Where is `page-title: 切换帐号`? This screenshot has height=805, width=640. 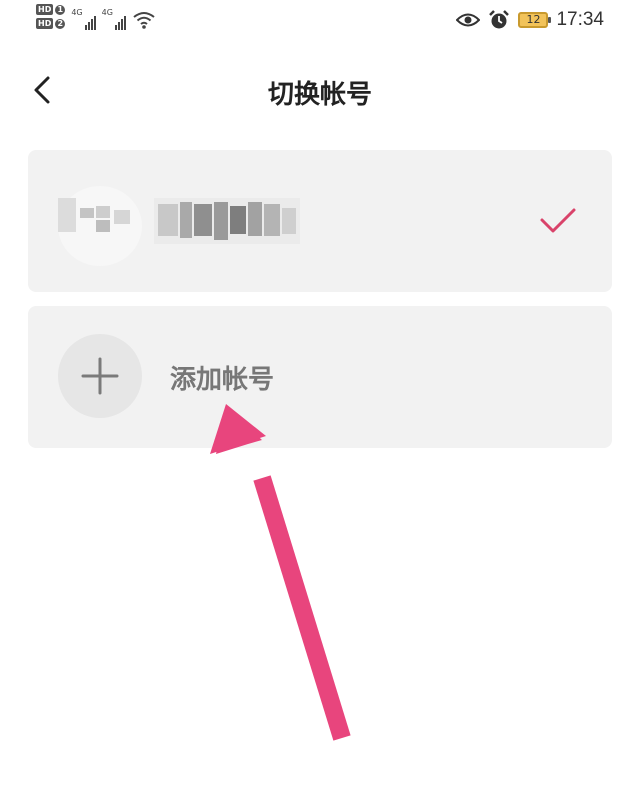 page-title: 切换帐号 is located at coordinates (319, 95).